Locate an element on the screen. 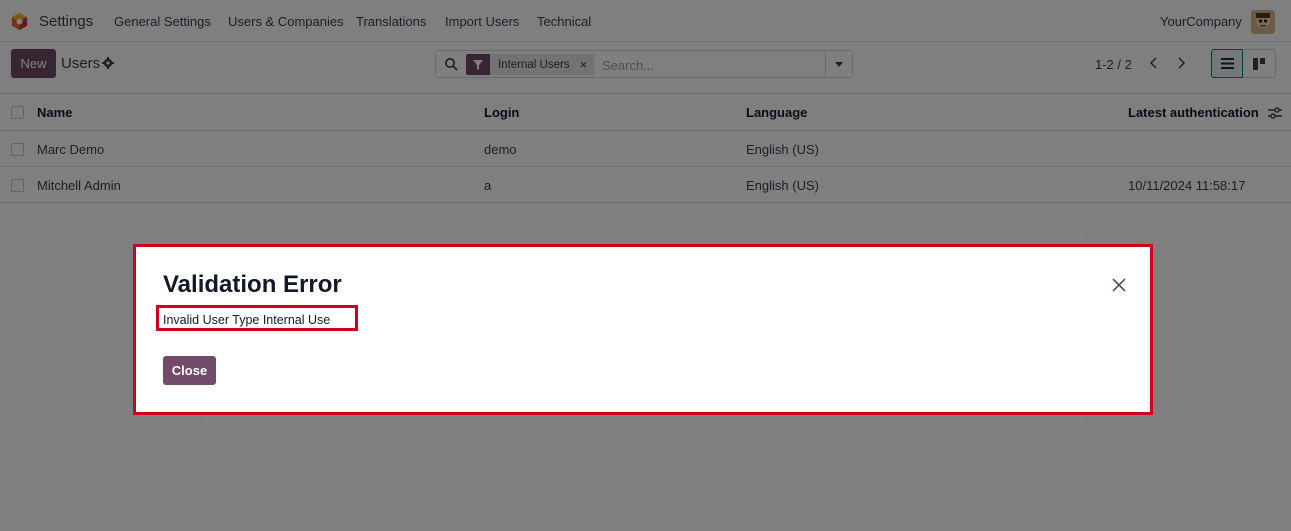  dialog-title: Validation Error is located at coordinates (252, 284).